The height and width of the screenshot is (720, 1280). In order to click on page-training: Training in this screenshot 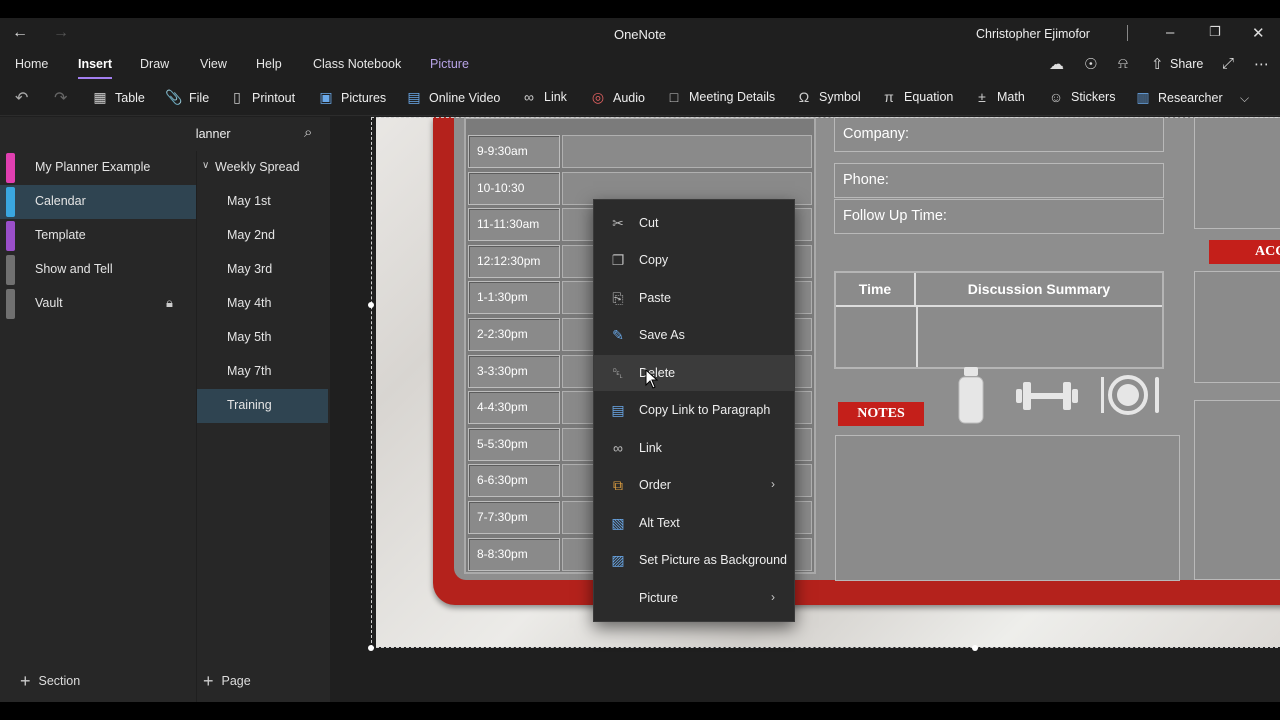, I will do `click(262, 406)`.